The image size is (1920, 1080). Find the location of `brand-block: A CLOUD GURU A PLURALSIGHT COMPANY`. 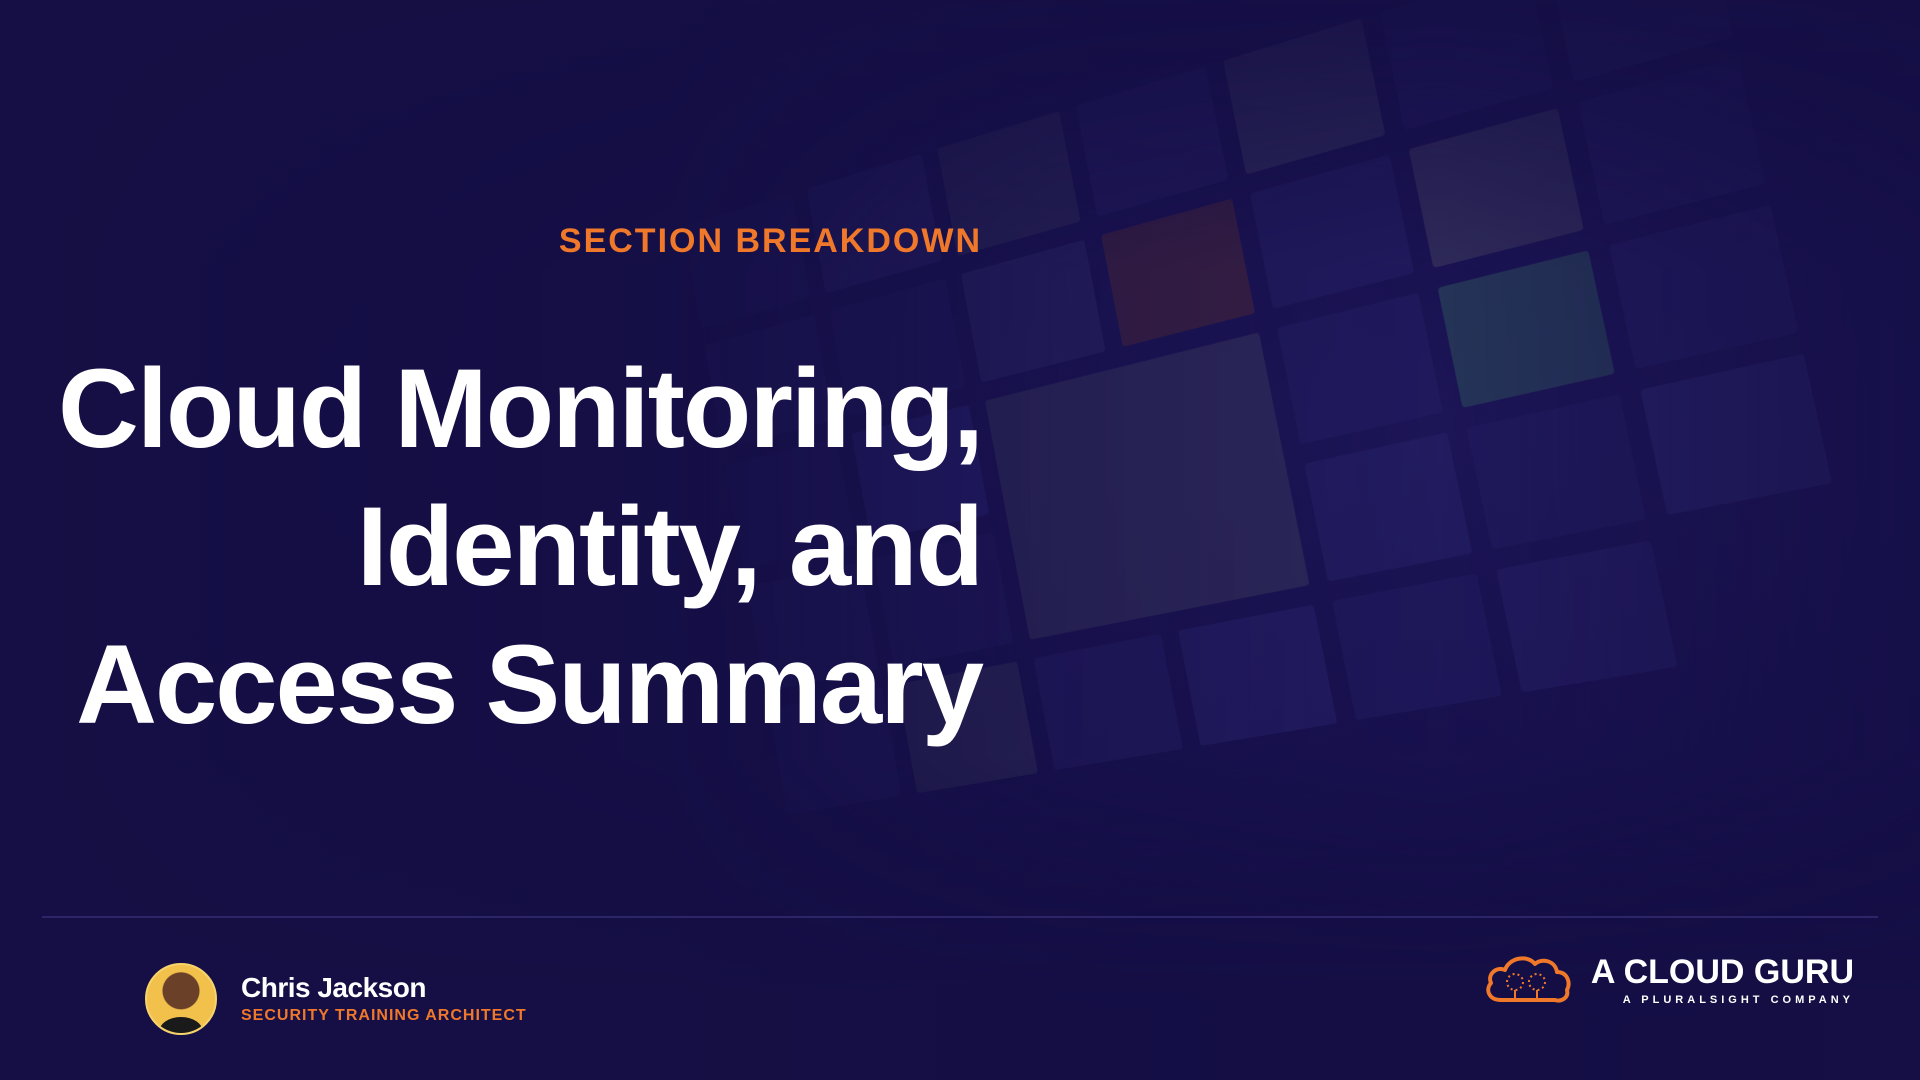

brand-block: A CLOUD GURU A PLURALSIGHT COMPANY is located at coordinates (1667, 980).